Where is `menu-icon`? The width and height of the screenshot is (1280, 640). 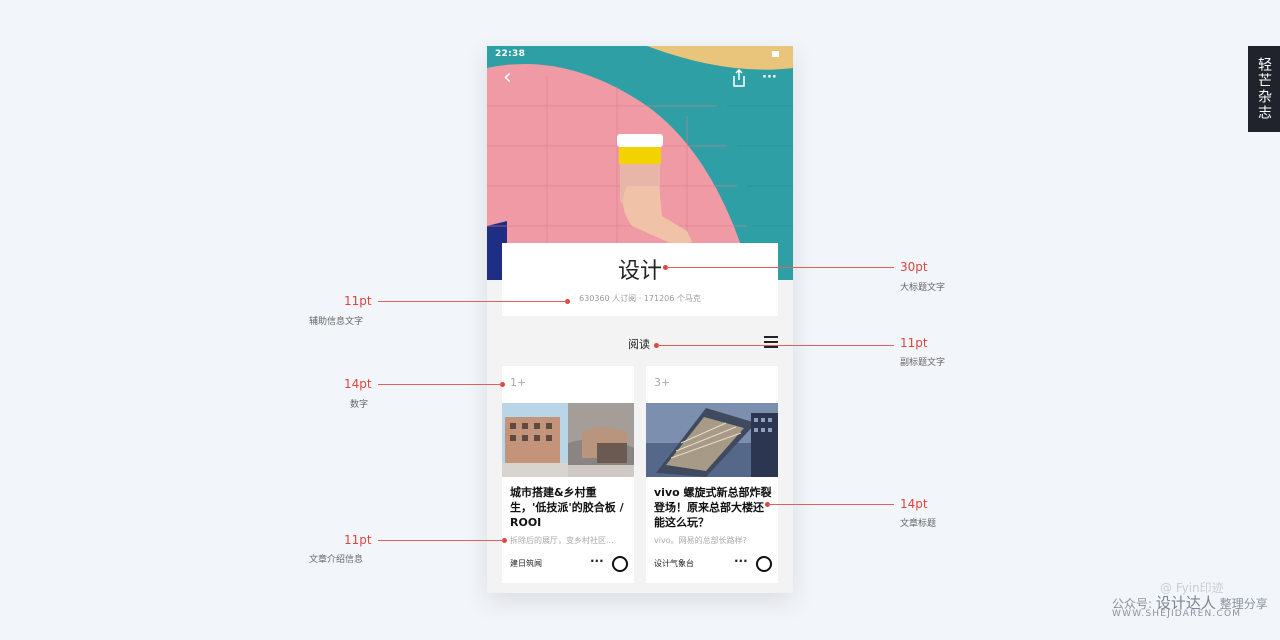
menu-icon is located at coordinates (771, 342).